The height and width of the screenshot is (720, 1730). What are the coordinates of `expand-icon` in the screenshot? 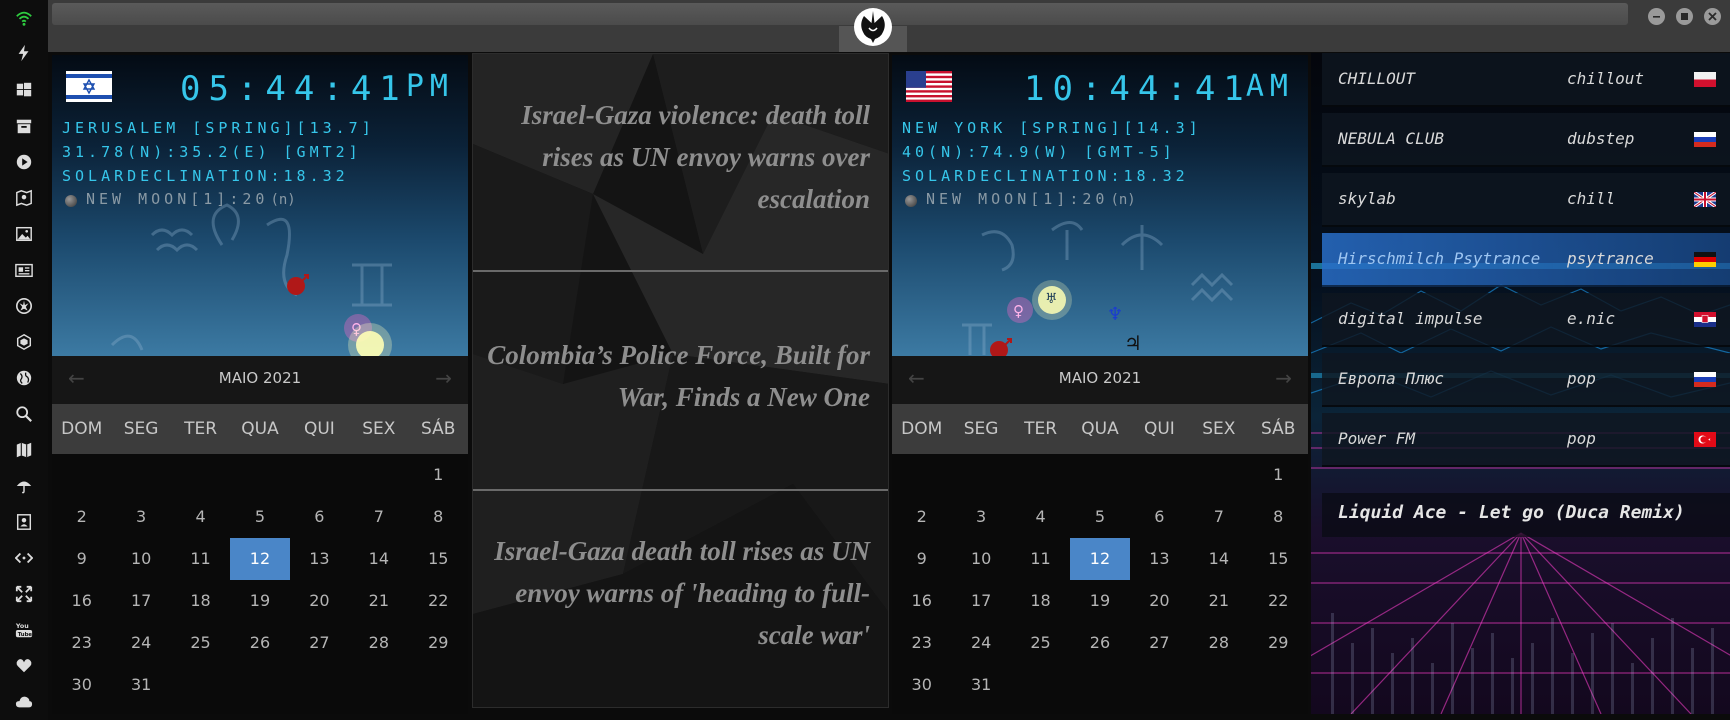 It's located at (24, 594).